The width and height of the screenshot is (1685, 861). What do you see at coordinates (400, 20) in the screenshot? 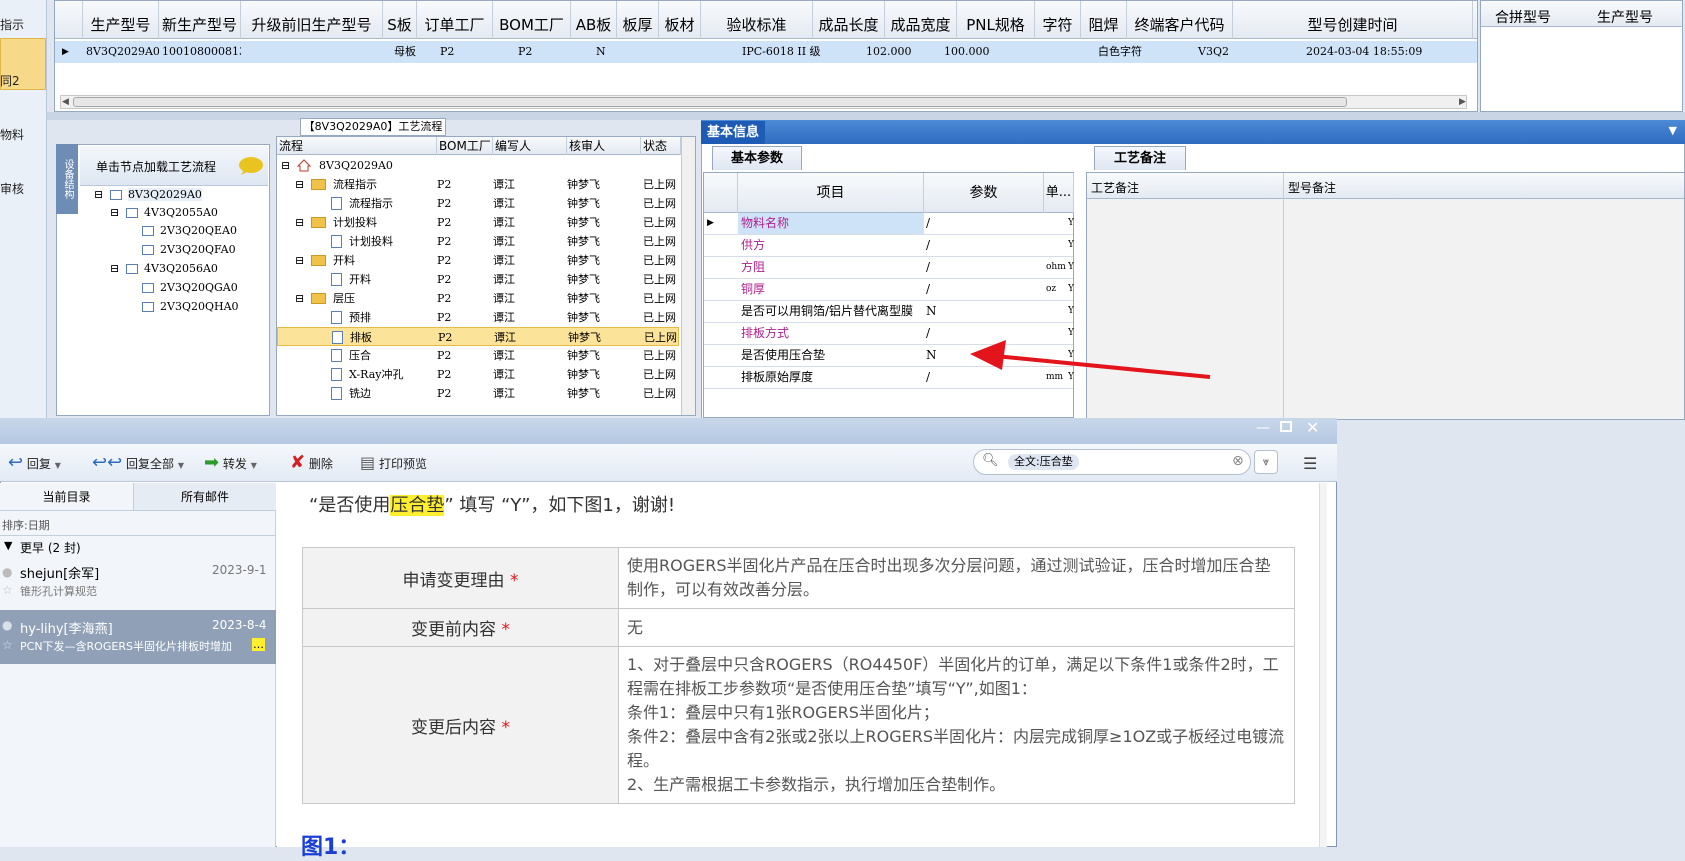
I see `column-header: S板` at bounding box center [400, 20].